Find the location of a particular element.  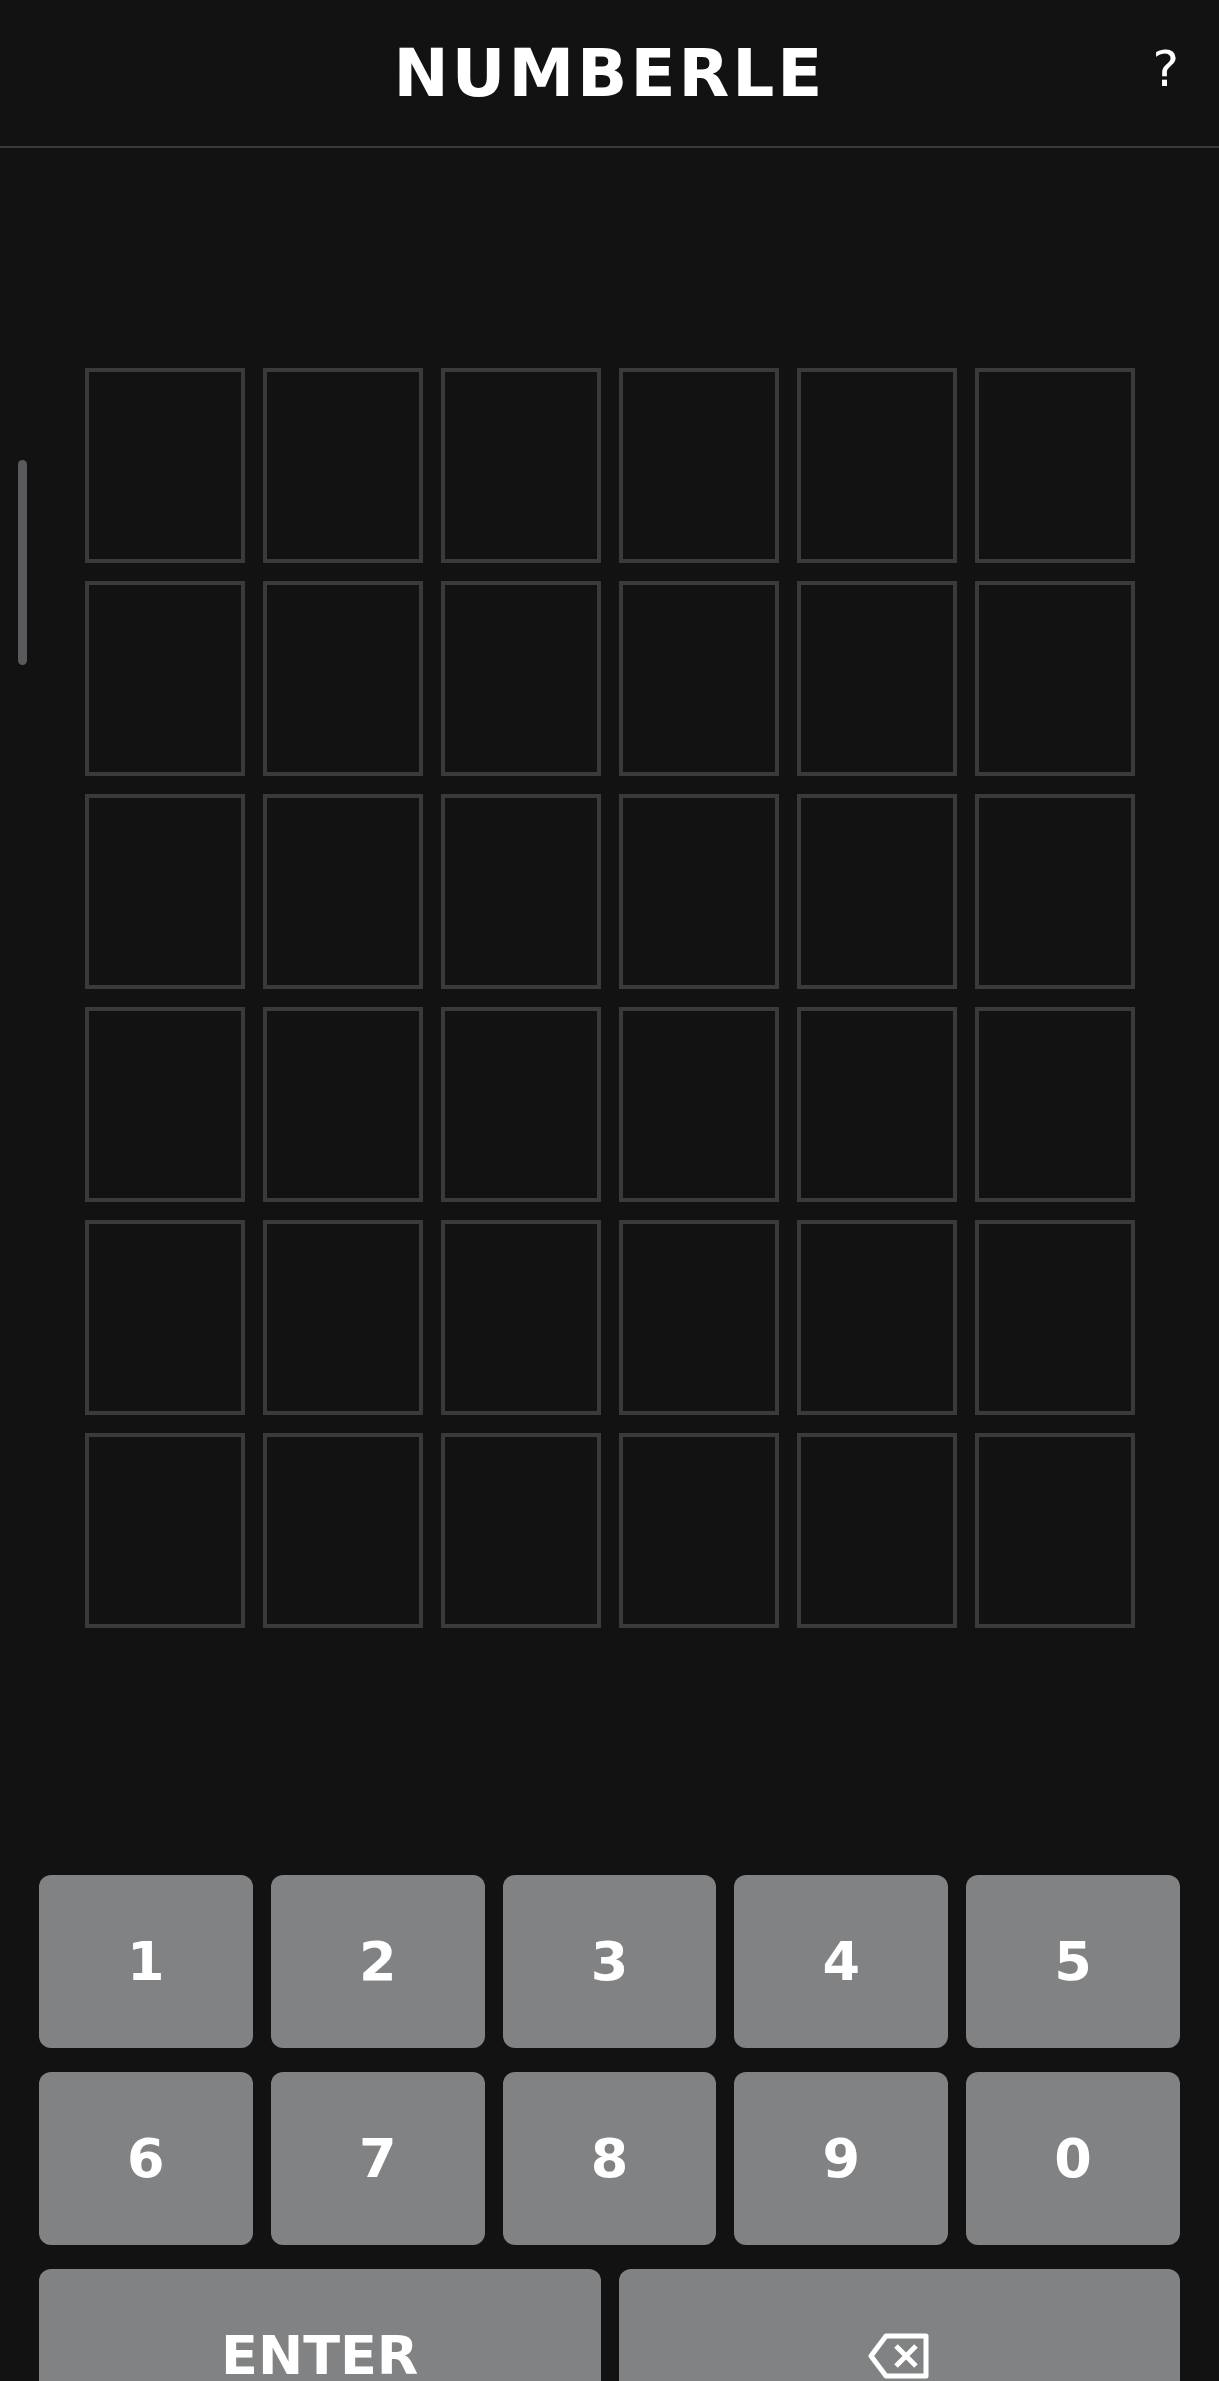

help-button: ? is located at coordinates (1165, 69).